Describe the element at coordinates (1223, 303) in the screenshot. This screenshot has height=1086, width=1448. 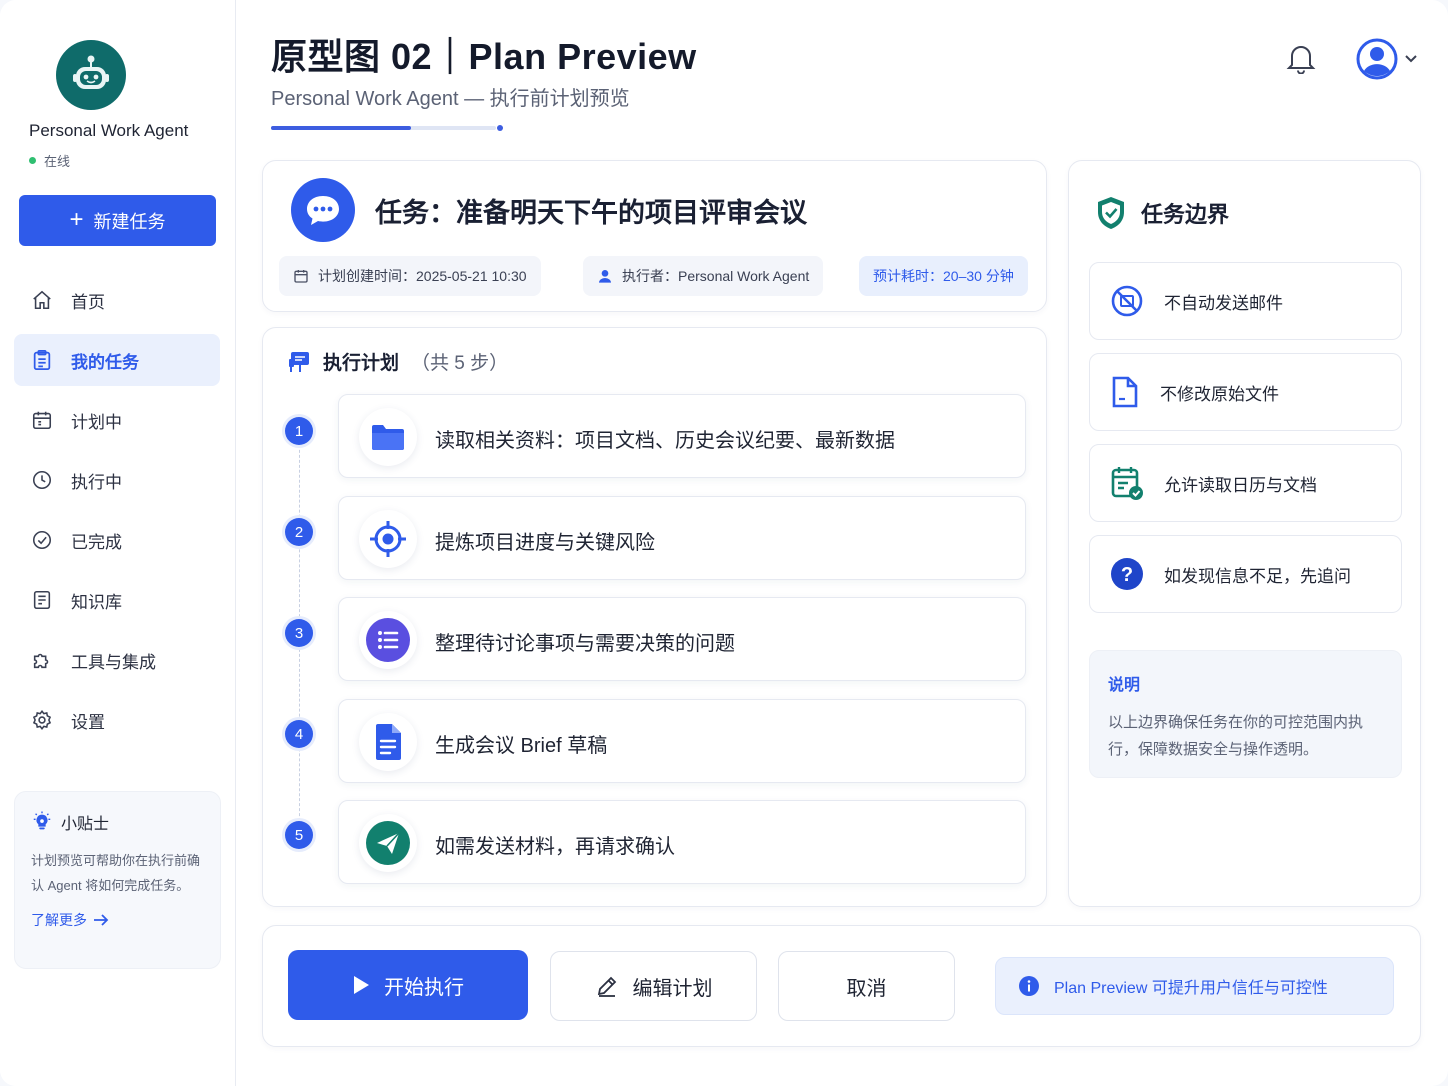
I see `boundary-text: 不自动发送邮件` at that location.